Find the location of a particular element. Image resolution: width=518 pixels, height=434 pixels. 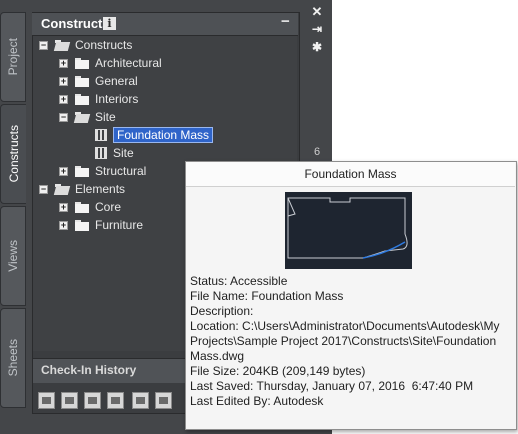

file-name-line: File Name: Foundation Mass is located at coordinates (267, 296).